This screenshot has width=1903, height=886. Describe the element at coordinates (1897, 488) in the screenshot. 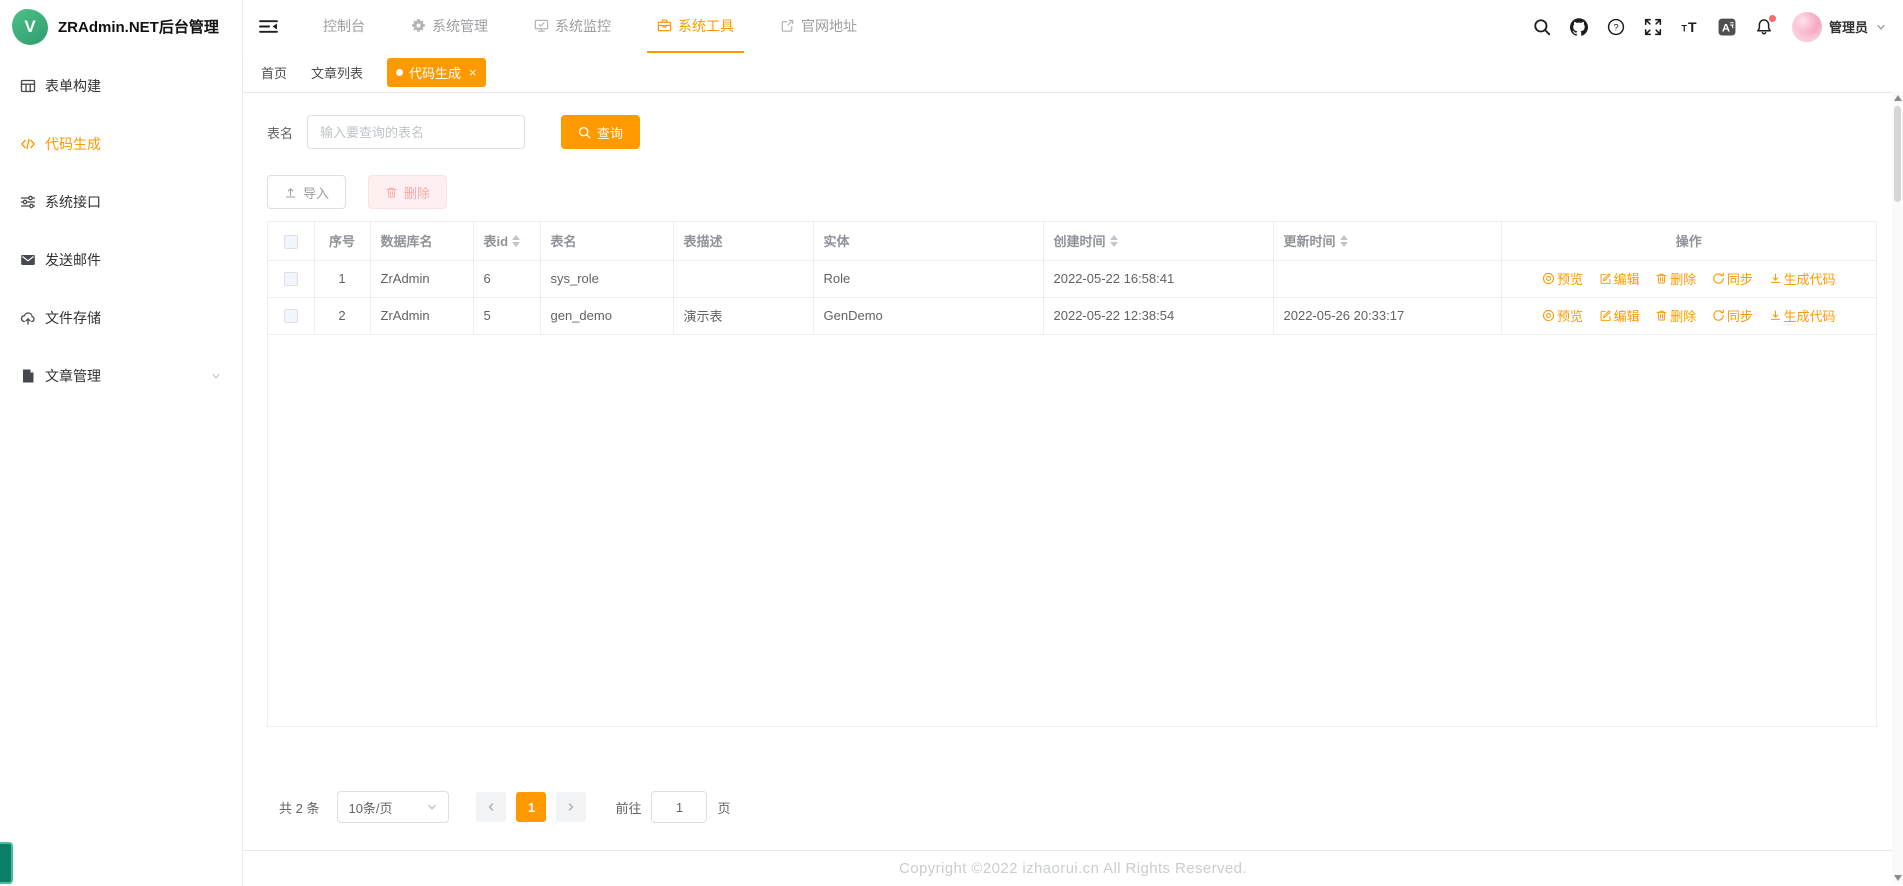

I see `scrollbar` at that location.